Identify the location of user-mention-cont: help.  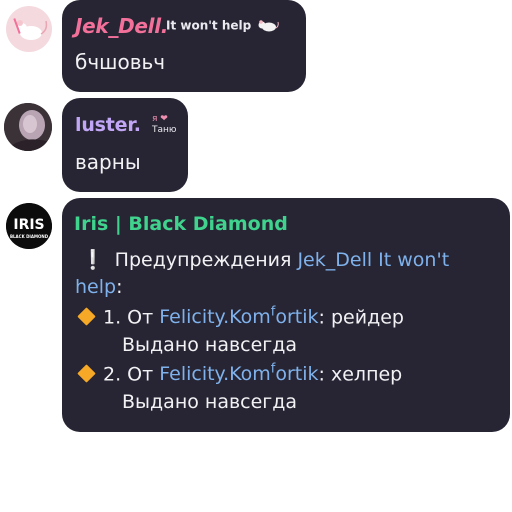
(95, 287).